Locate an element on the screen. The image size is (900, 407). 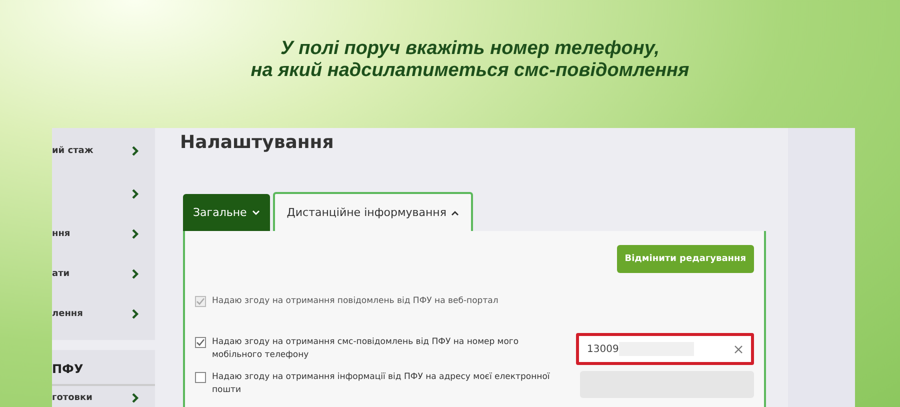
option-label: Надаю згоду на отримання смс-повідомлень від ПФУ на номер мого мобільного телефону is located at coordinates (366, 349).